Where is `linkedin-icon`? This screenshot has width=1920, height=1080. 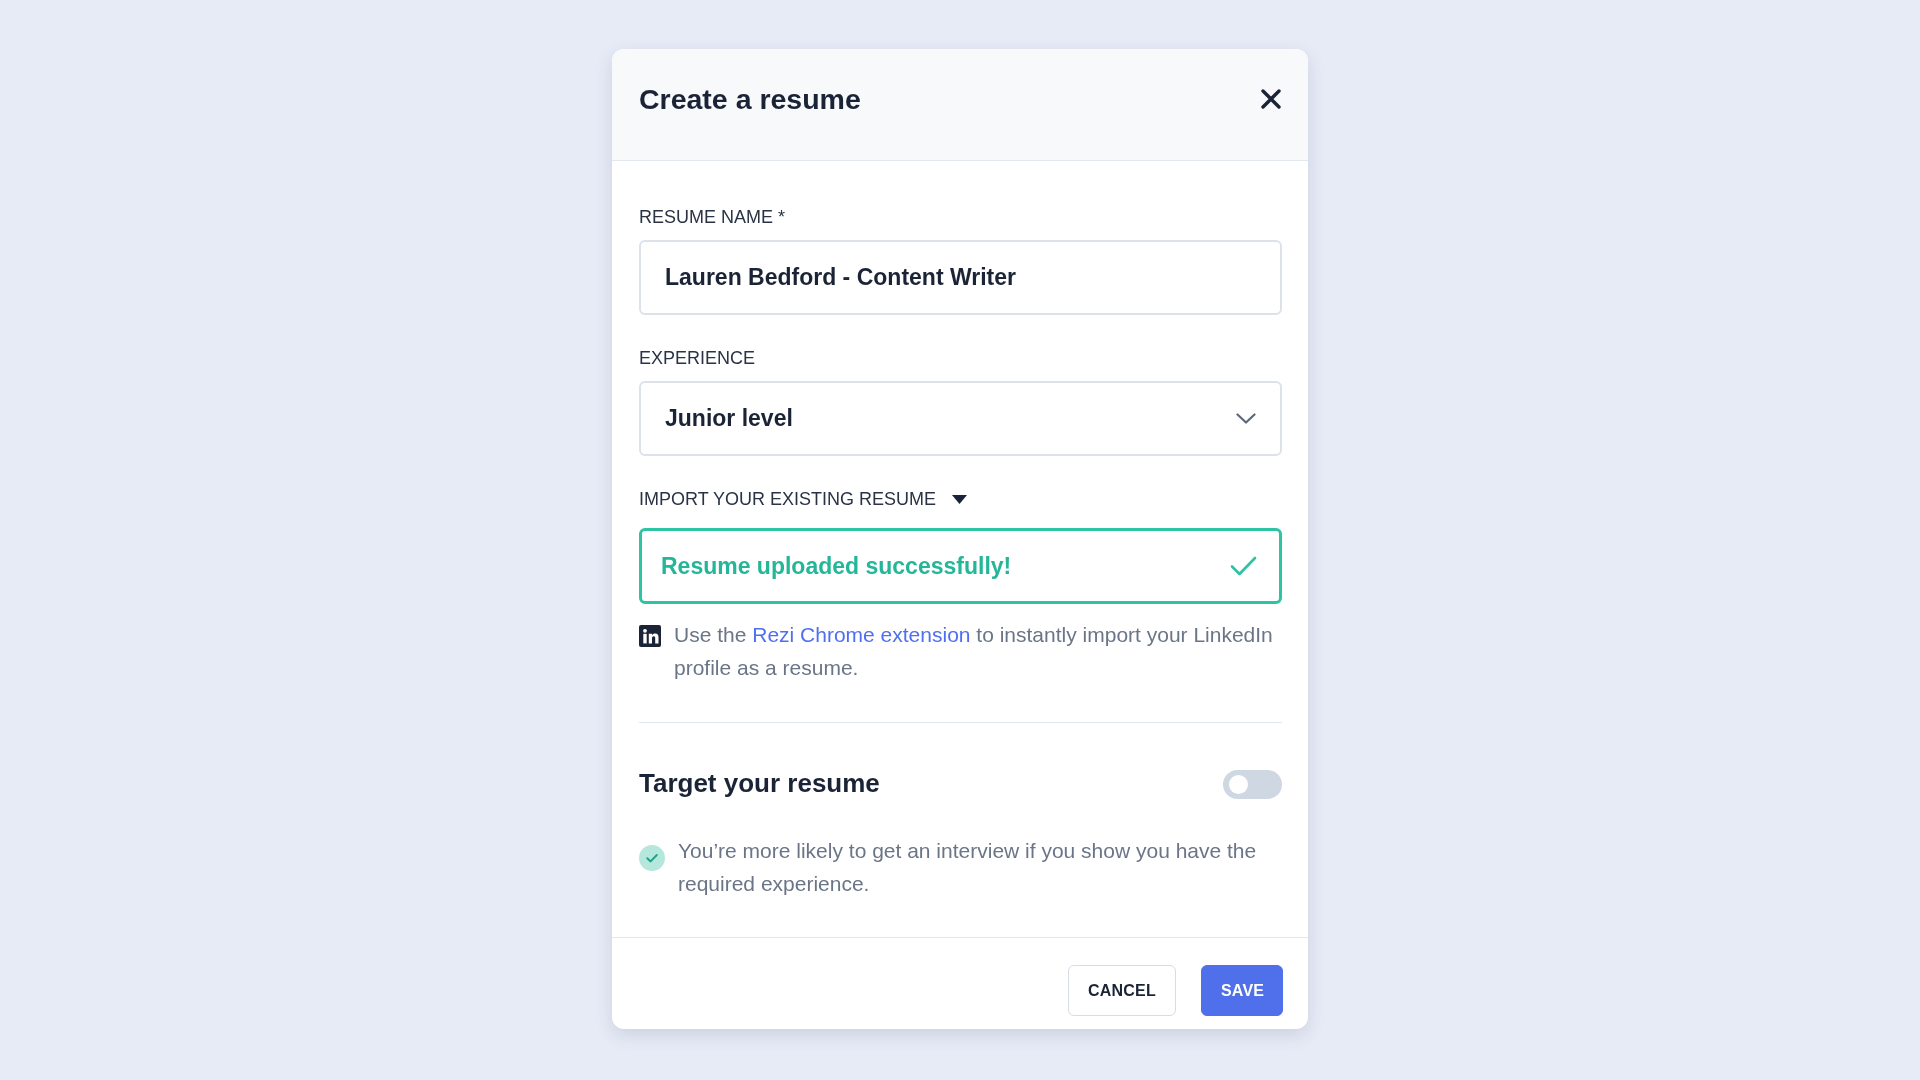 linkedin-icon is located at coordinates (650, 636).